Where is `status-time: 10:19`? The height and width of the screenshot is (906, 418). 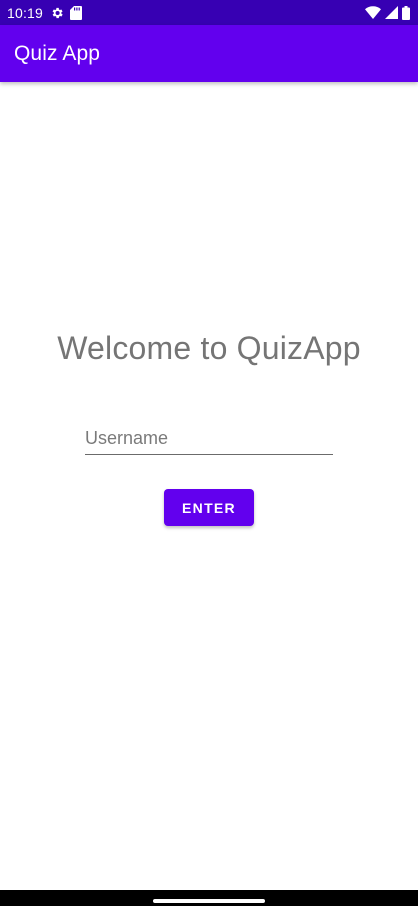
status-time: 10:19 is located at coordinates (25, 12).